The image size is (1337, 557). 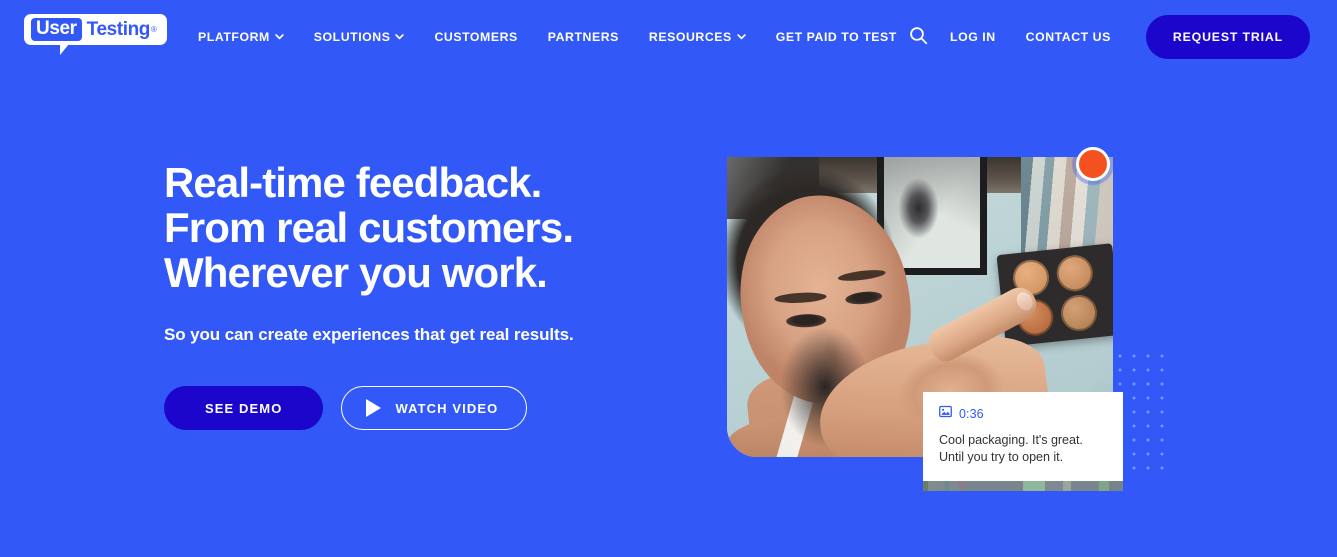 I want to click on comment-text-line: Until you try to open it., so click(x=1001, y=457).